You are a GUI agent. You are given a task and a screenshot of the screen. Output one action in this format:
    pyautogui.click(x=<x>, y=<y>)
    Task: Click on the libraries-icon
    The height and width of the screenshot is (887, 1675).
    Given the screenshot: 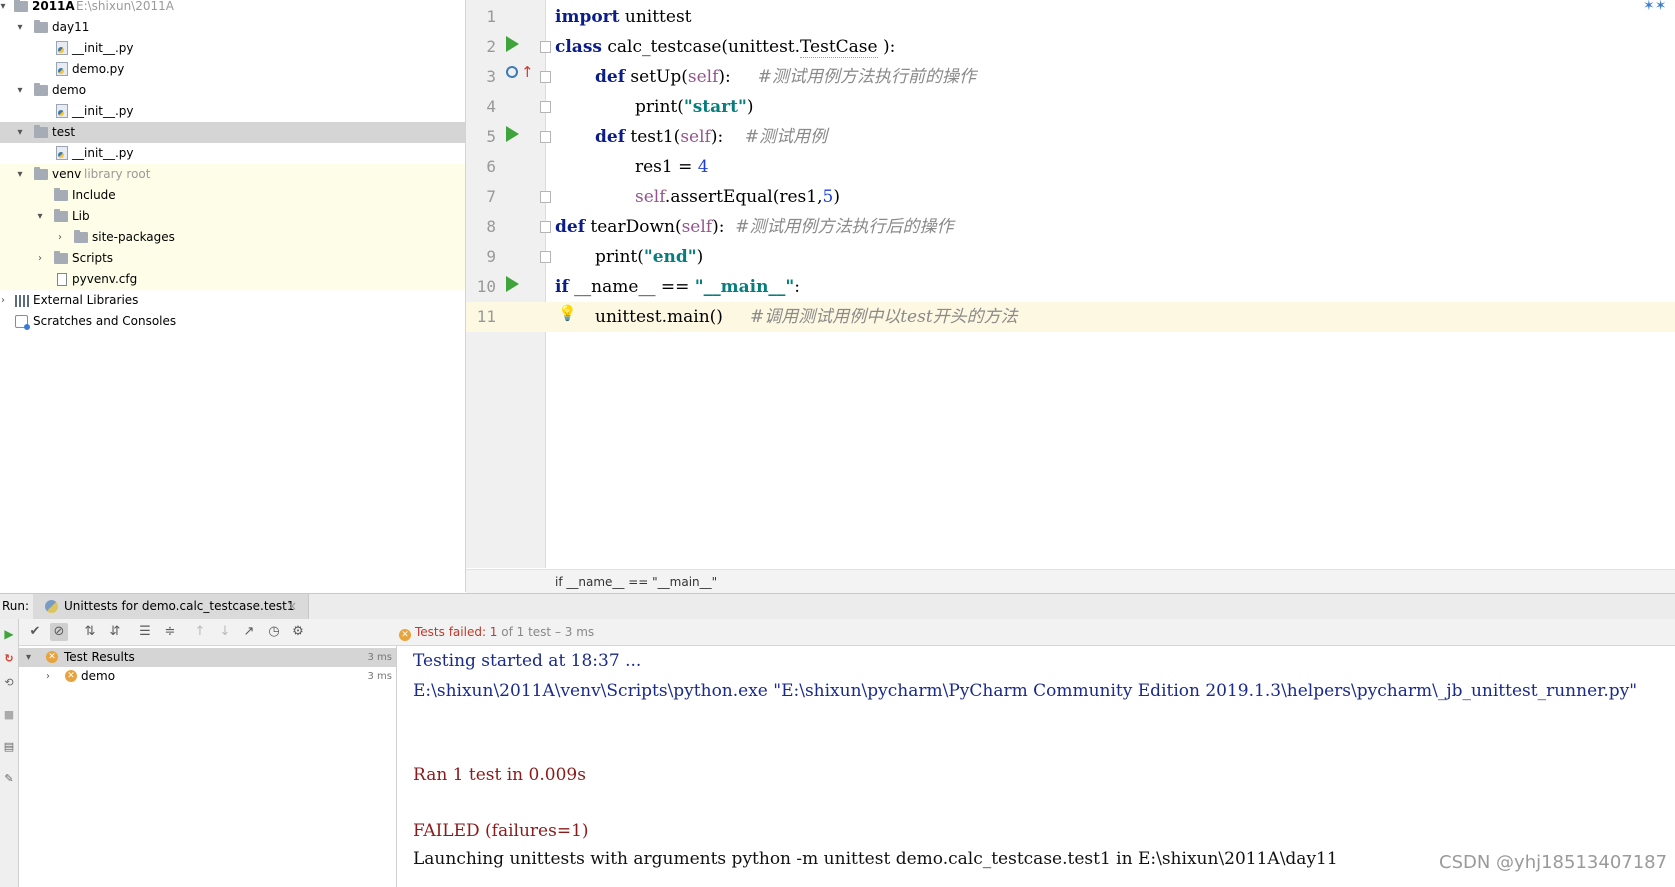 What is the action you would take?
    pyautogui.click(x=22, y=301)
    